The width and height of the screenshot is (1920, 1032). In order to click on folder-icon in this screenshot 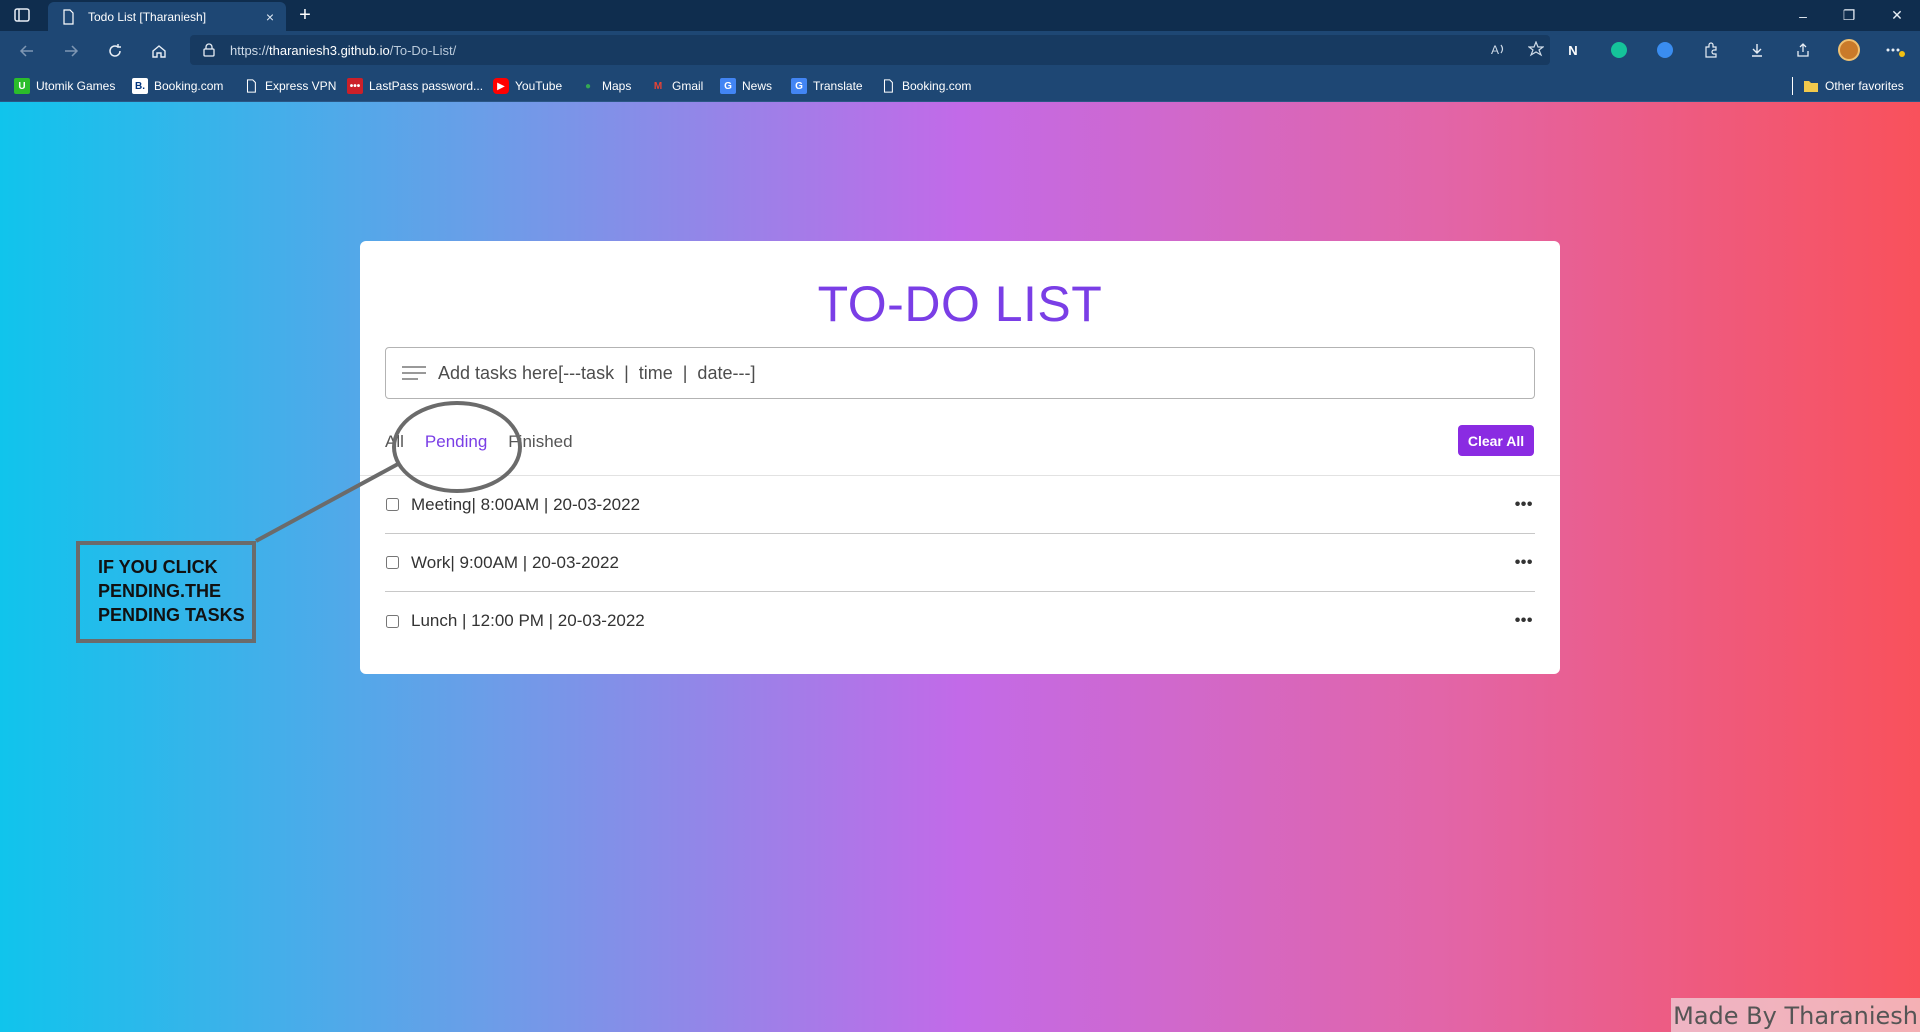, I will do `click(1811, 86)`.